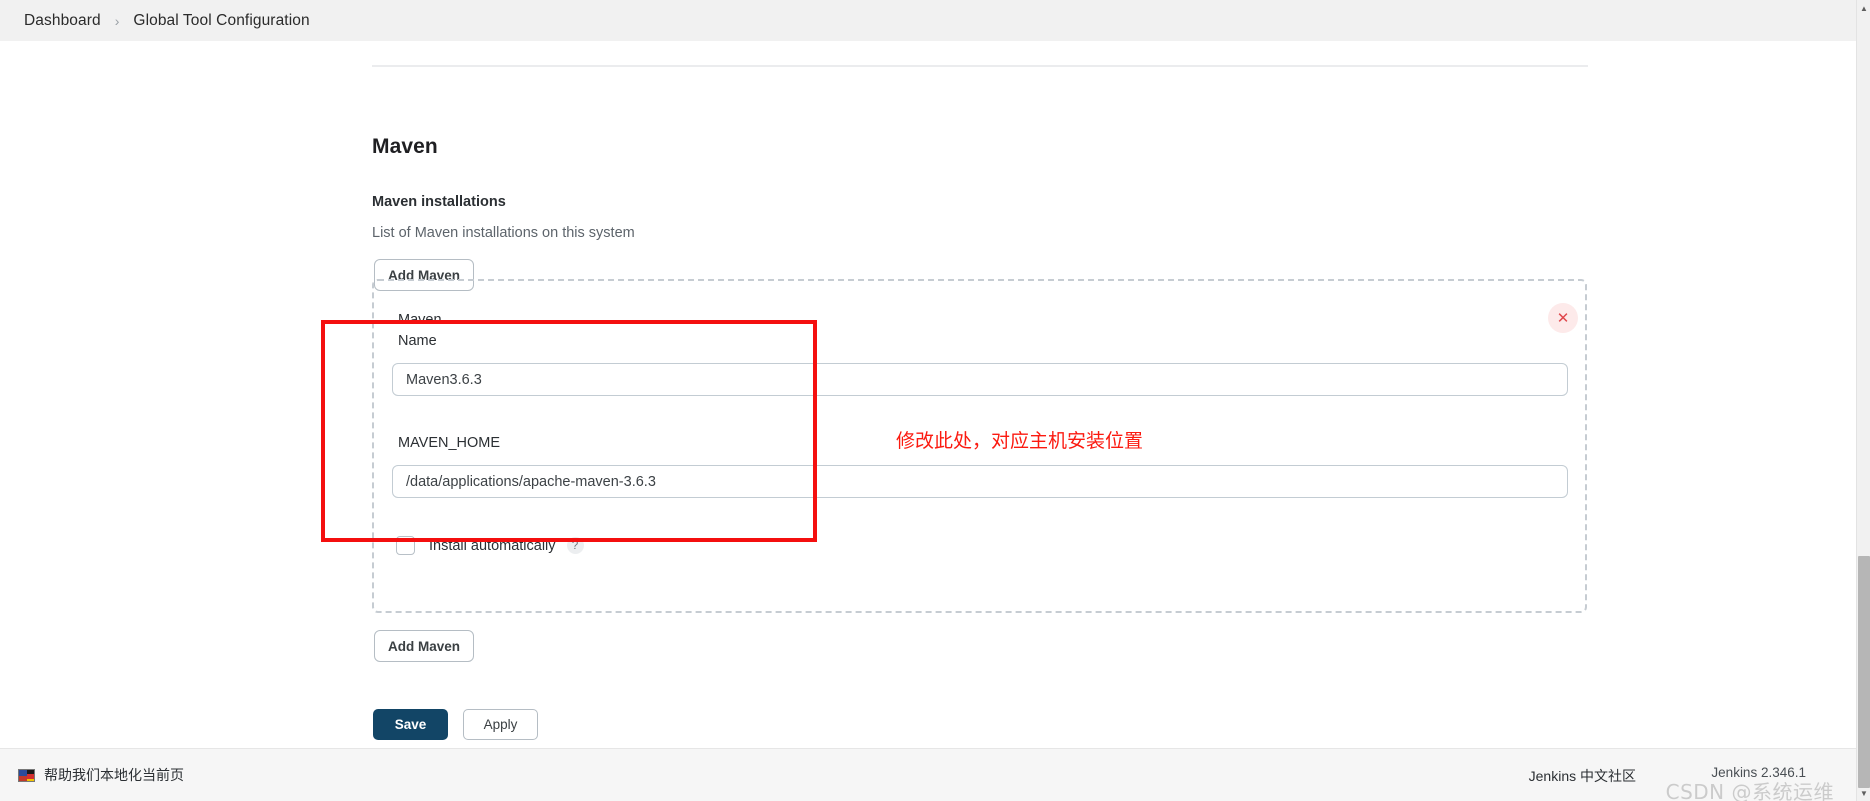 This screenshot has height=801, width=1870. What do you see at coordinates (410, 724) in the screenshot?
I see `save-button: Save` at bounding box center [410, 724].